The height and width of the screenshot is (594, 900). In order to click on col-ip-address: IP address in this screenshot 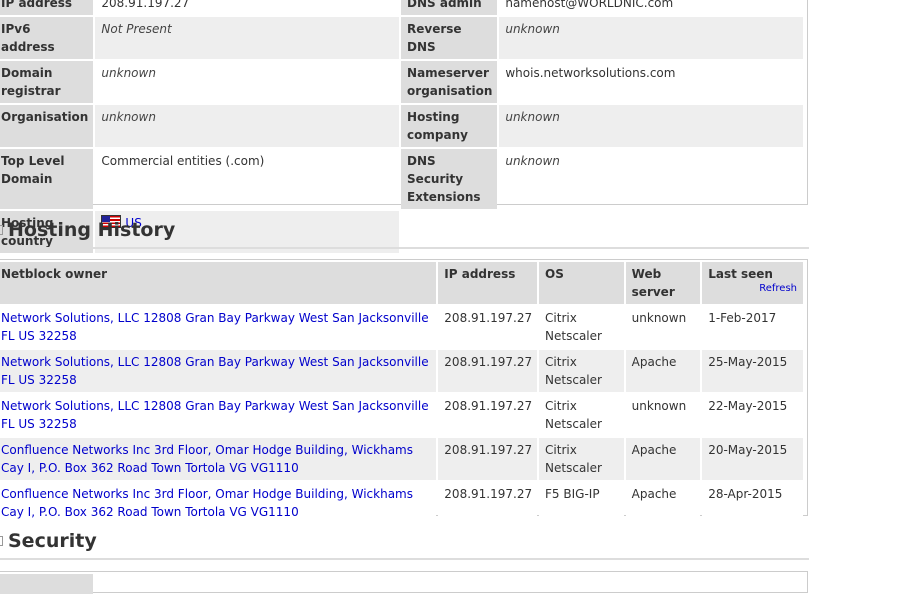, I will do `click(488, 283)`.